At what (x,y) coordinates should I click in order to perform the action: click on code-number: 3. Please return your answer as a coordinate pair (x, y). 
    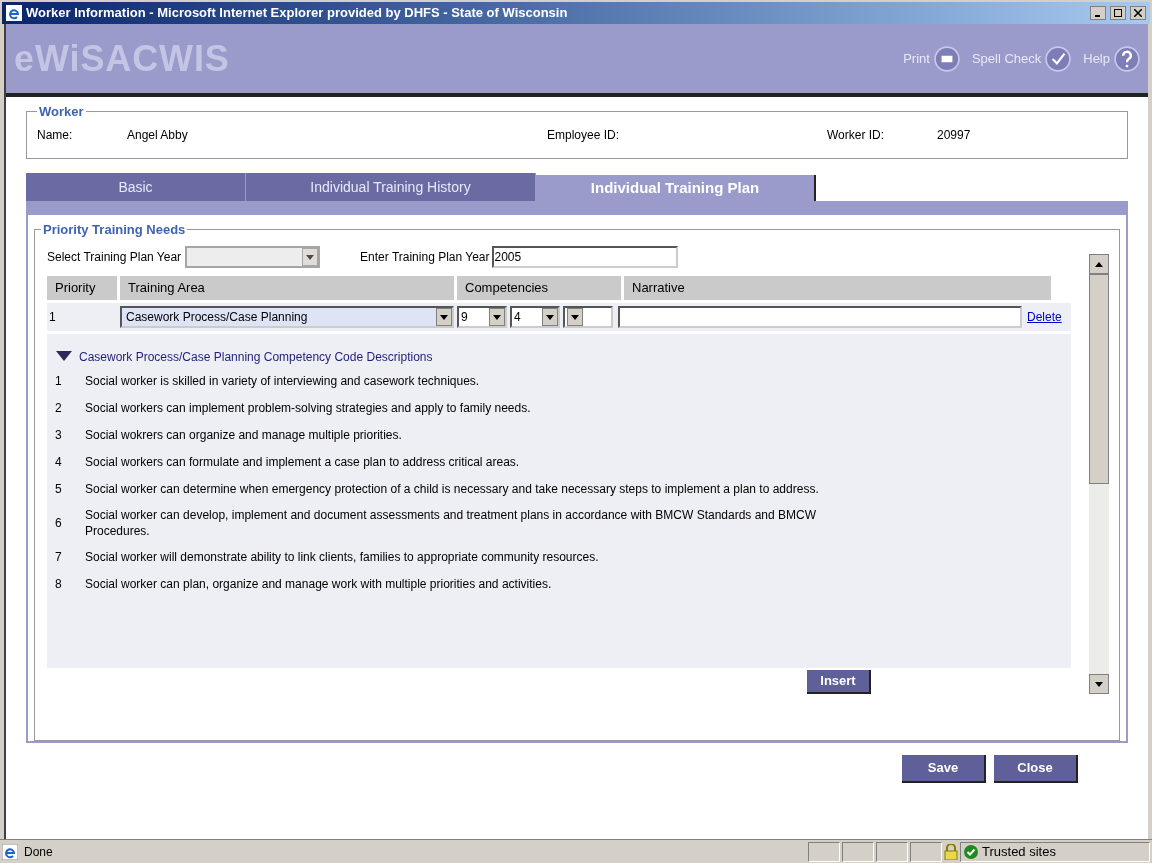
    Looking at the image, I should click on (59, 435).